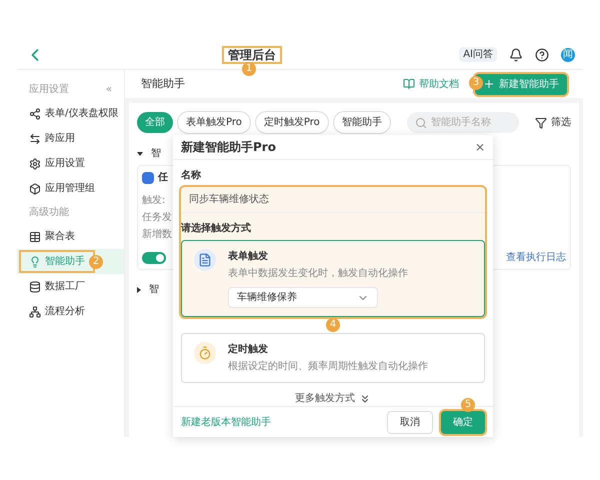 The width and height of the screenshot is (600, 480). Describe the element at coordinates (553, 122) in the screenshot. I see `filter-button: 筛选` at that location.